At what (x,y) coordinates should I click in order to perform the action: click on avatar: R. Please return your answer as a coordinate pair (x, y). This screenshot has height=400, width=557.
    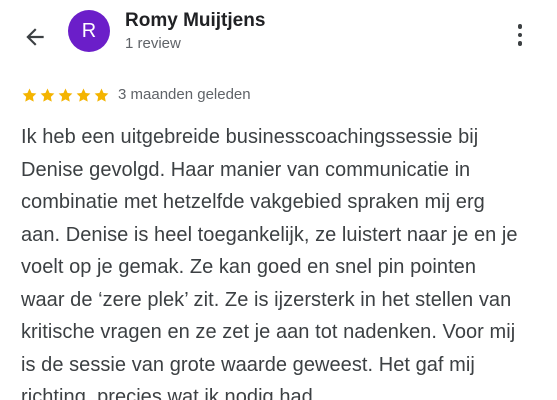
    Looking at the image, I should click on (89, 31).